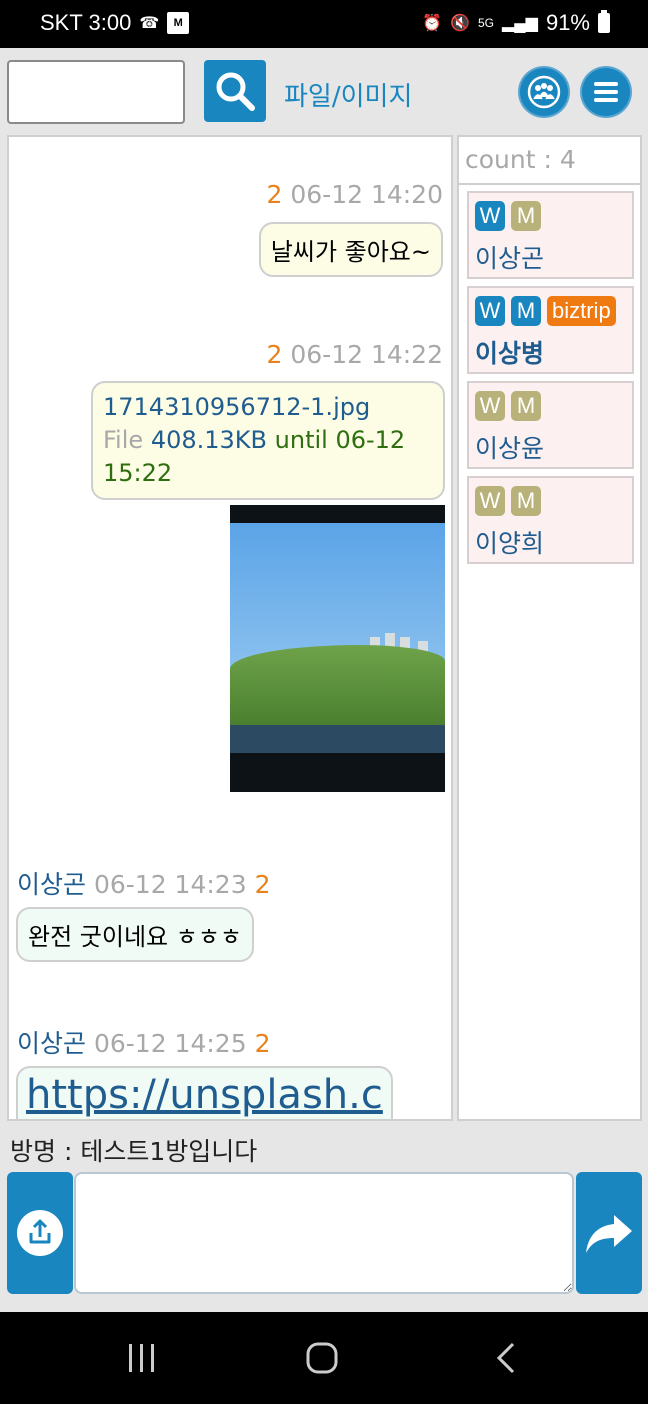 This screenshot has width=648, height=1404. I want to click on network-icon: 5G, so click(485, 23).